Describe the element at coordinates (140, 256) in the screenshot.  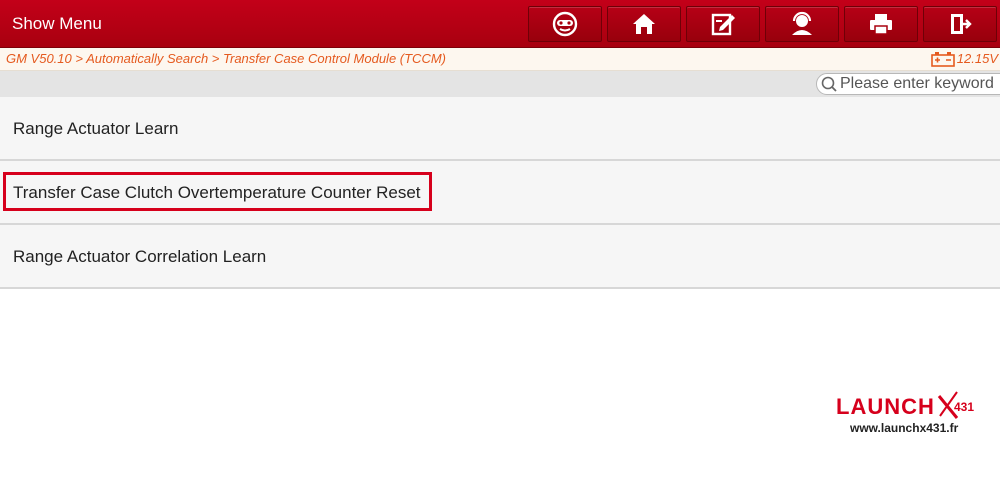
I see `menu-item-label: Range Actuator Correlation Learn` at that location.